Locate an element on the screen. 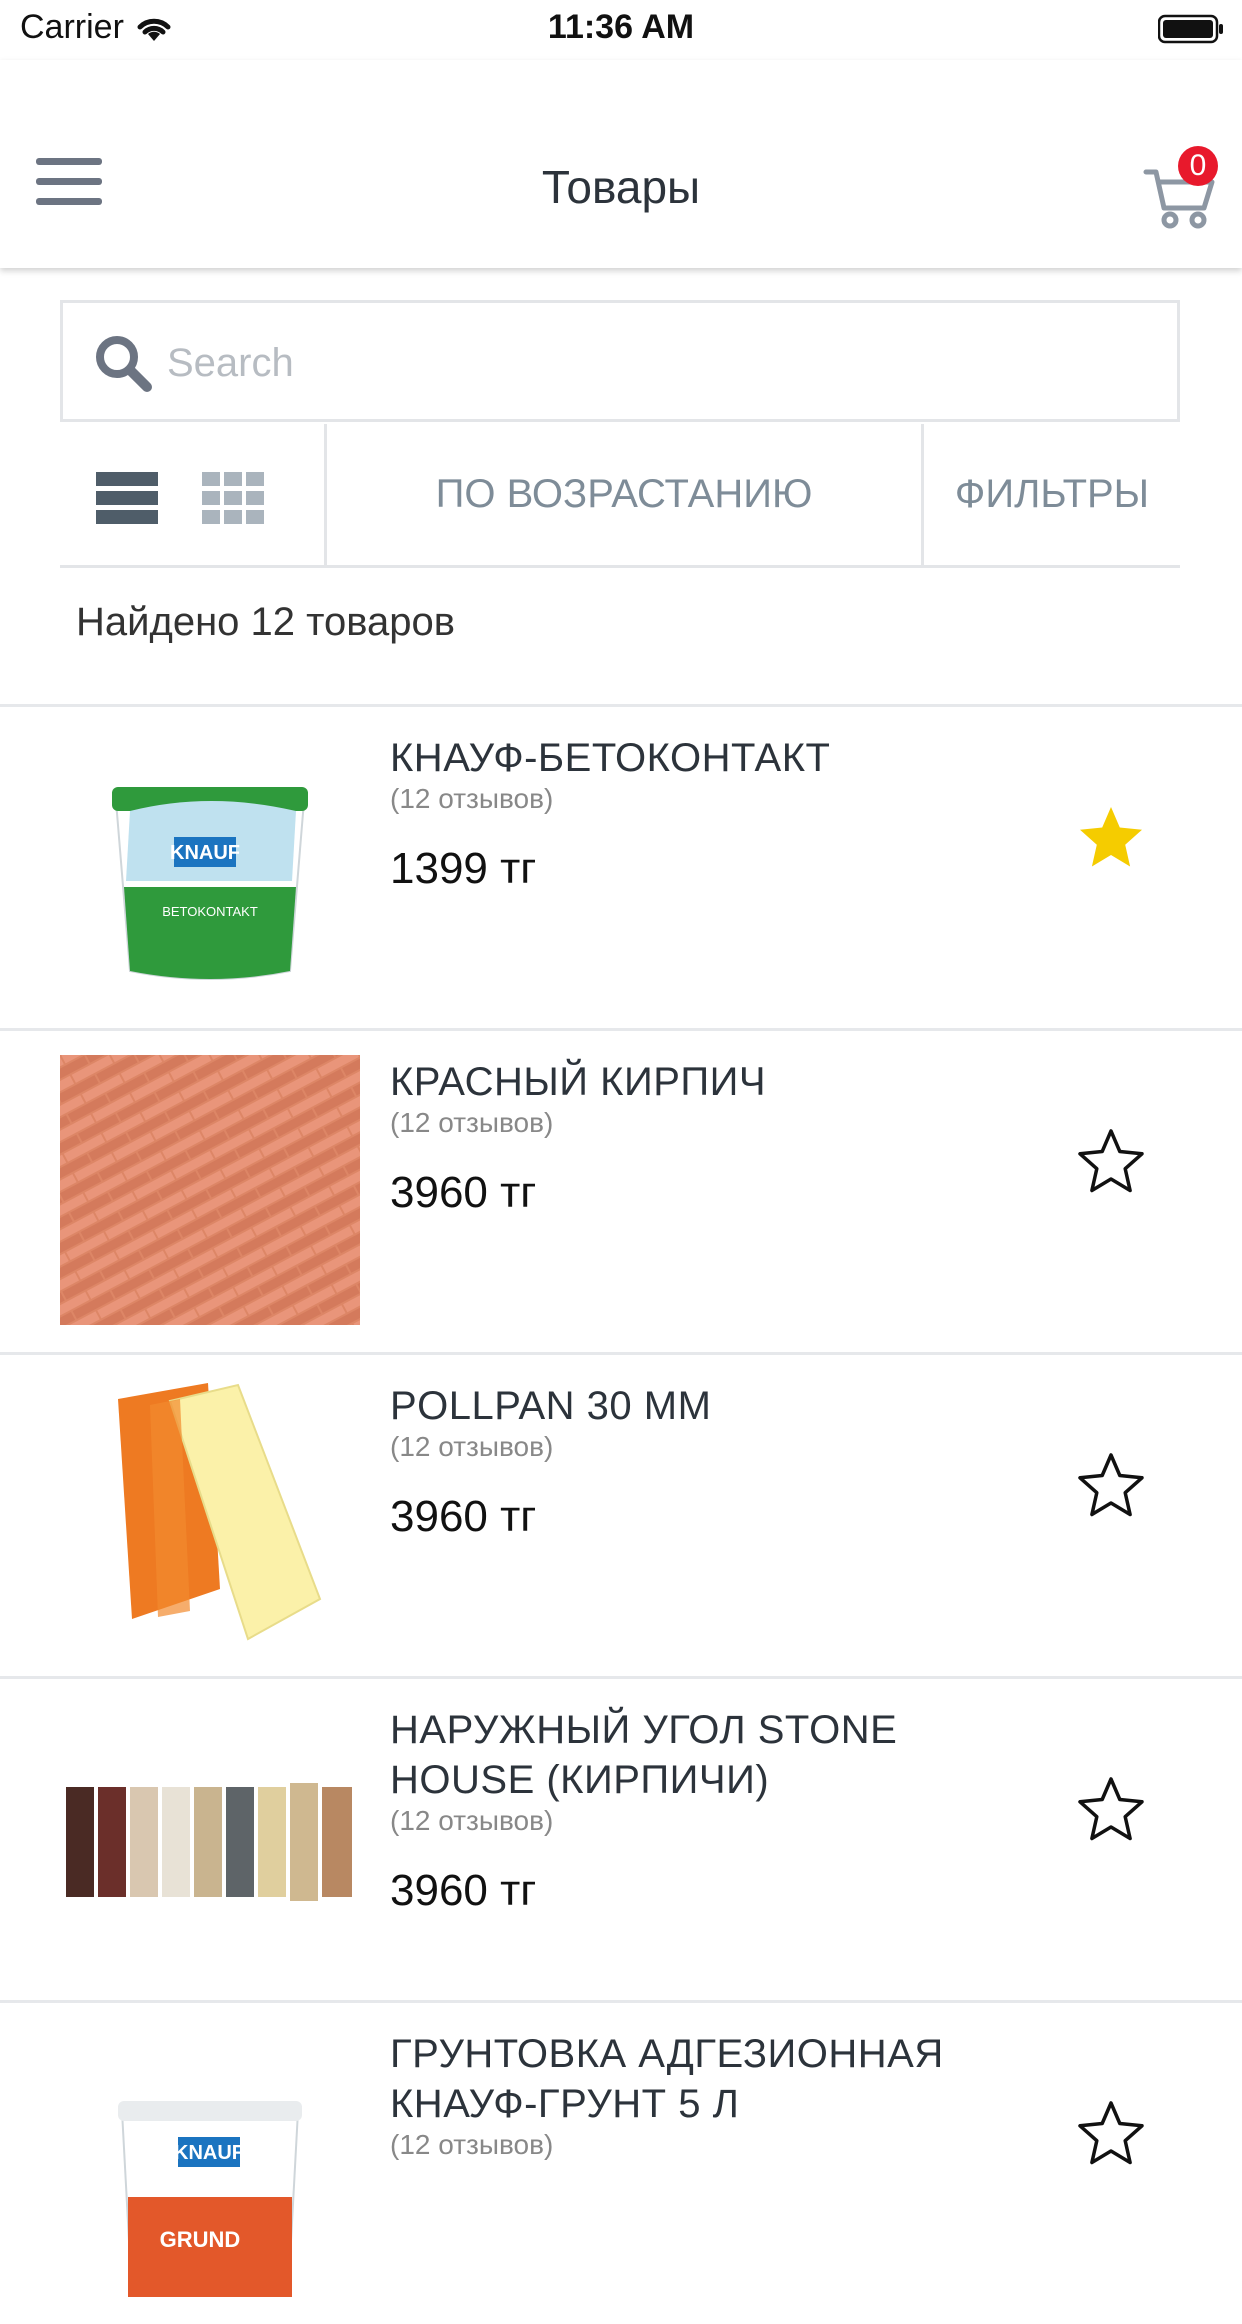 This screenshot has width=1242, height=2324. results-count: Найдено 12 товаров is located at coordinates (266, 622).